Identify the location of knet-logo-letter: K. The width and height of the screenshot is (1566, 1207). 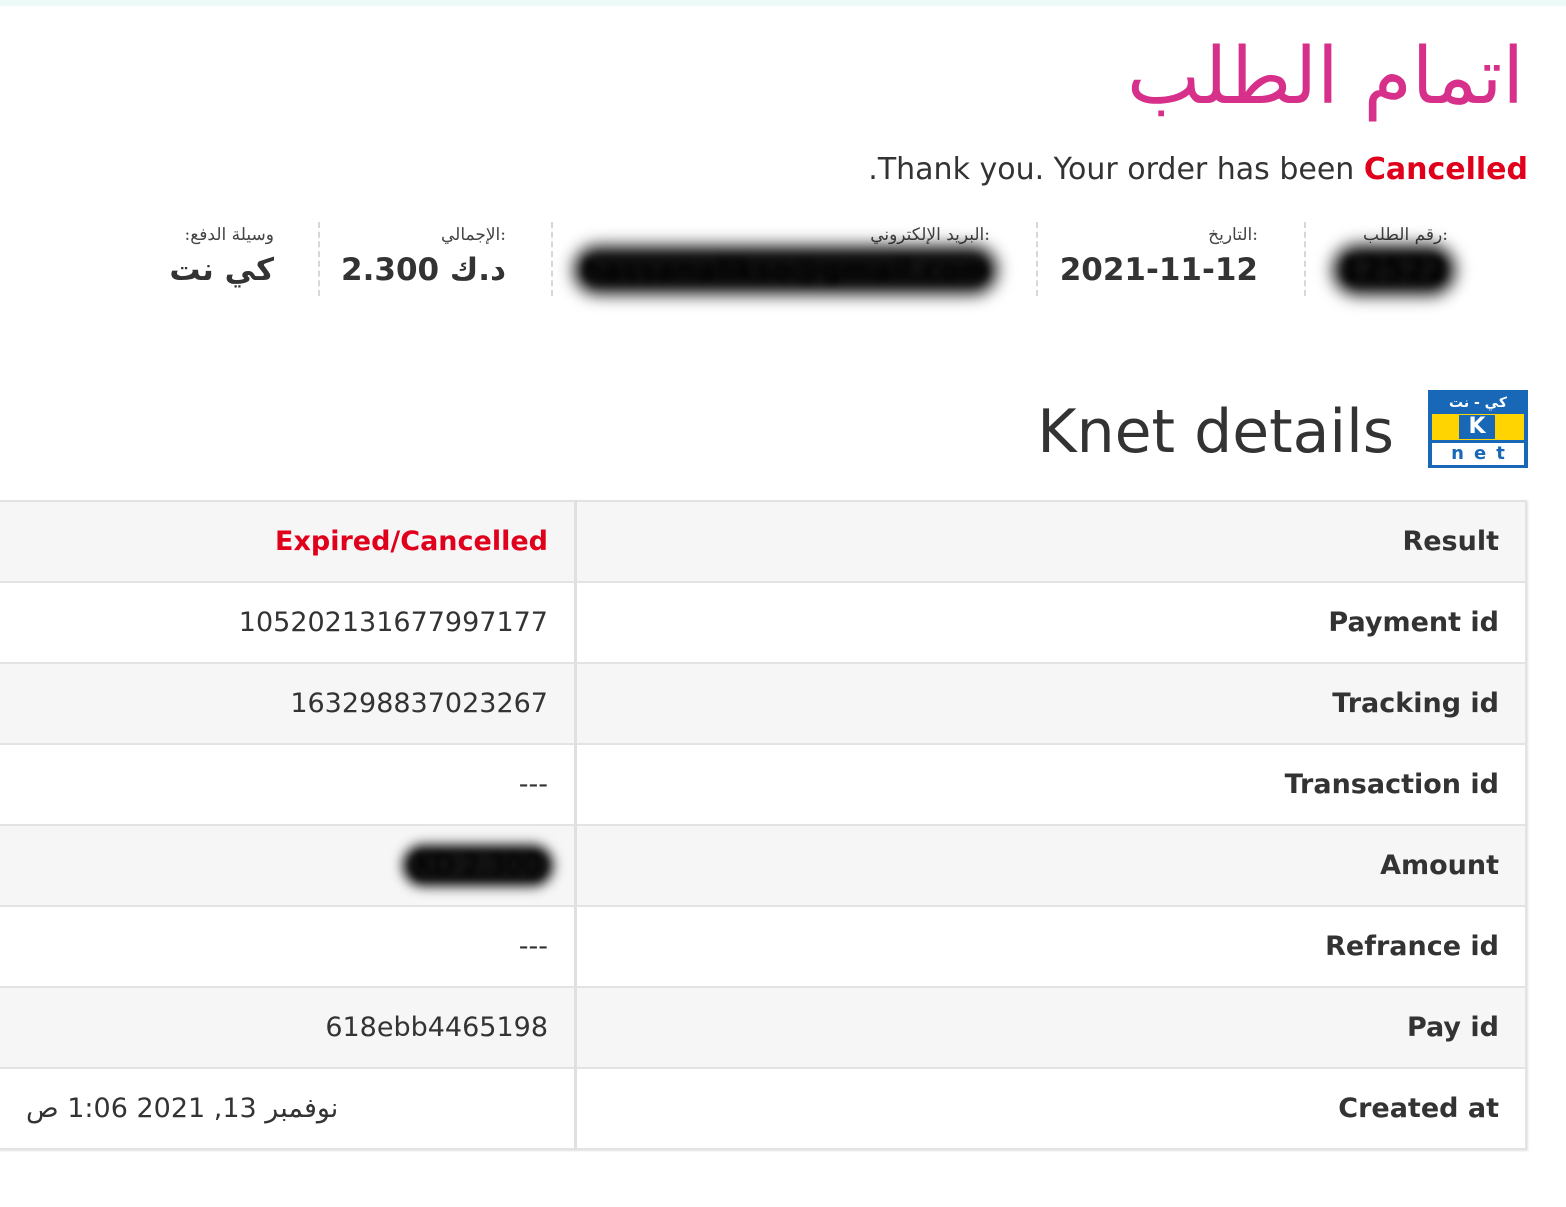
(1477, 427).